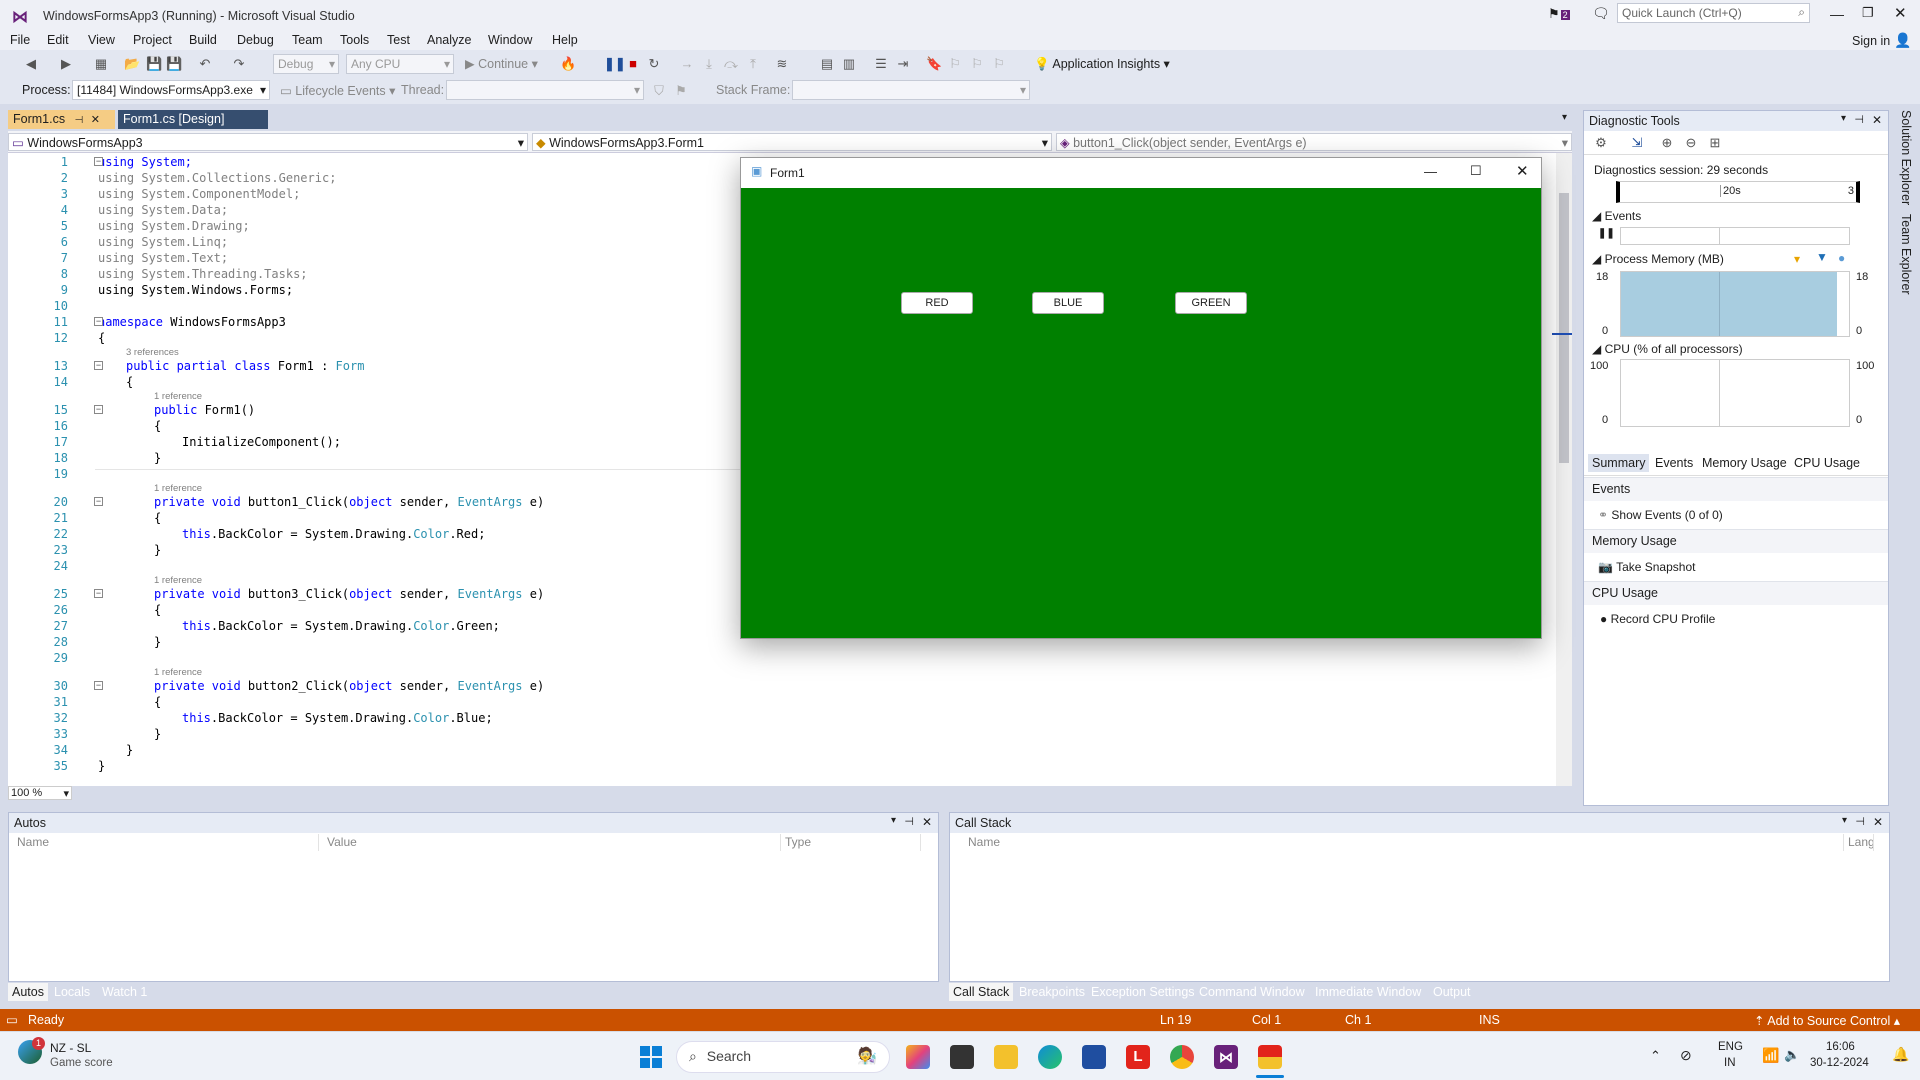 The image size is (1920, 1080). What do you see at coordinates (1871, 41) in the screenshot?
I see `sign-in-link: Sign in` at bounding box center [1871, 41].